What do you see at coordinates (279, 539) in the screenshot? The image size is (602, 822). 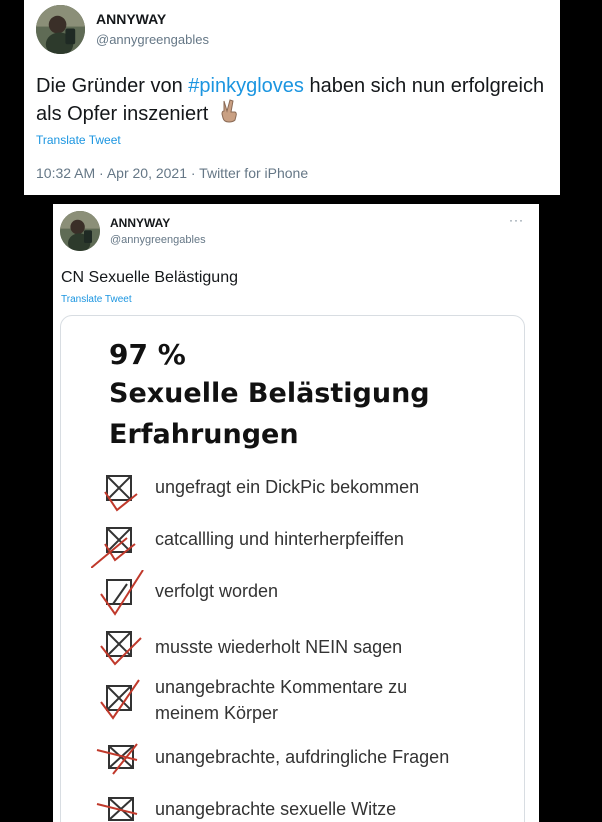 I see `checklist-label: catcallling und hinterherpfeiffen` at bounding box center [279, 539].